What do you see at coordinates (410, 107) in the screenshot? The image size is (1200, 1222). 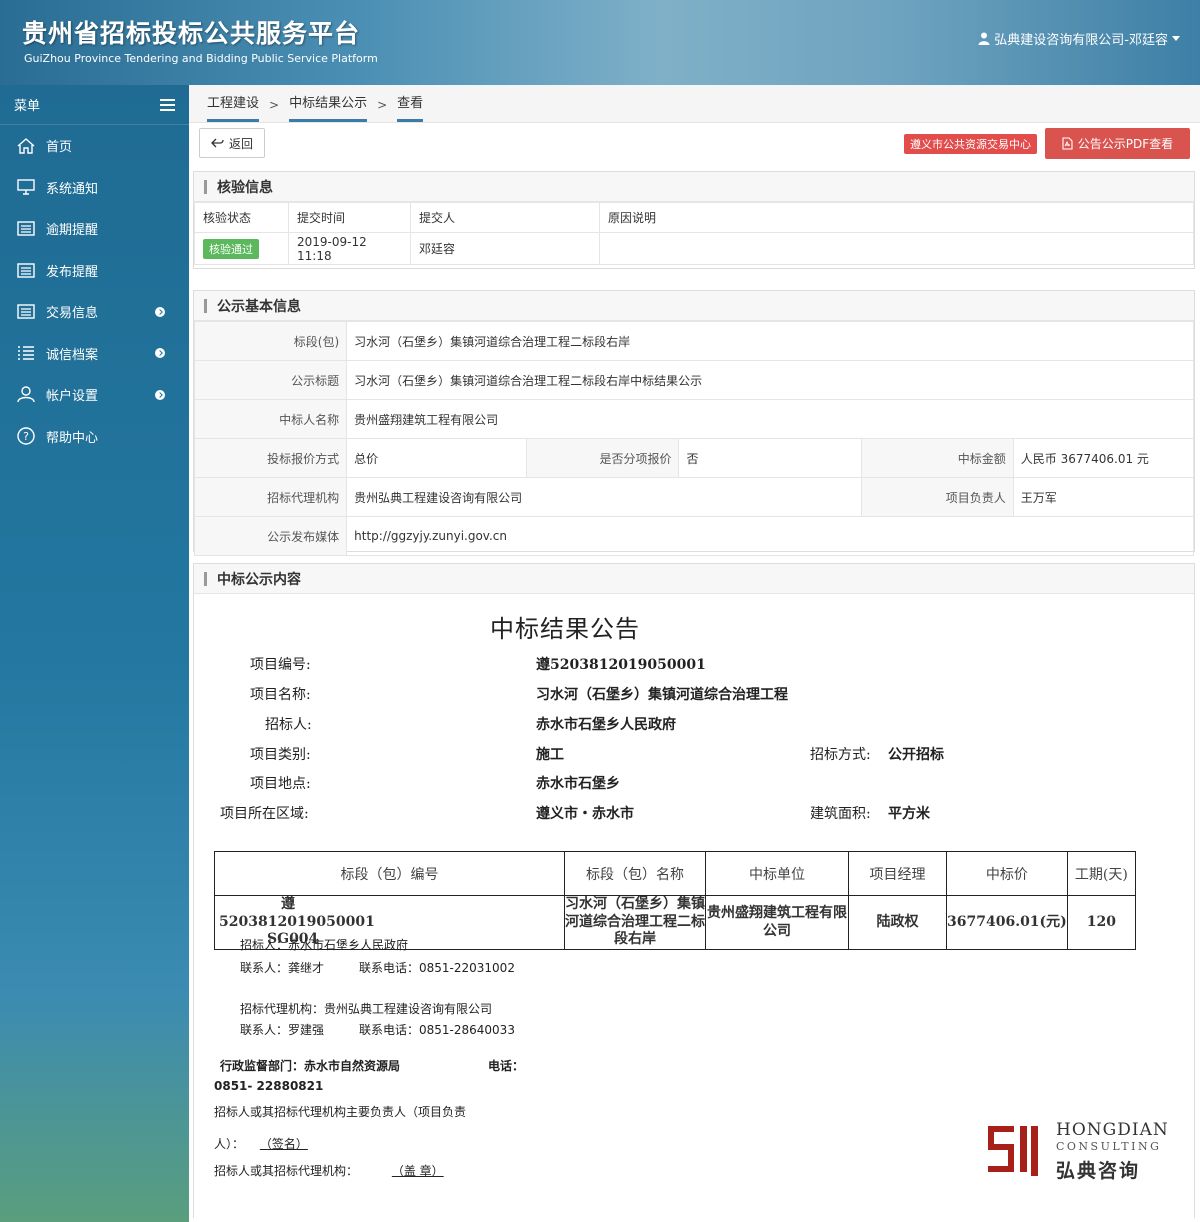 I see `breadcrumb-item: 查看` at bounding box center [410, 107].